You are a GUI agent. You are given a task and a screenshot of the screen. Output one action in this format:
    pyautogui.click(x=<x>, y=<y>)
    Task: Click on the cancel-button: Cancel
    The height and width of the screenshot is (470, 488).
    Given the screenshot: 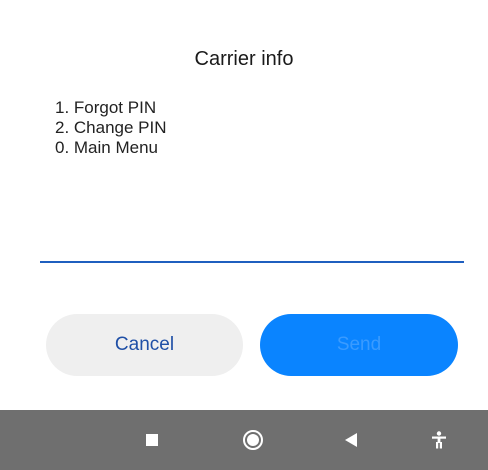 What is the action you would take?
    pyautogui.click(x=144, y=345)
    